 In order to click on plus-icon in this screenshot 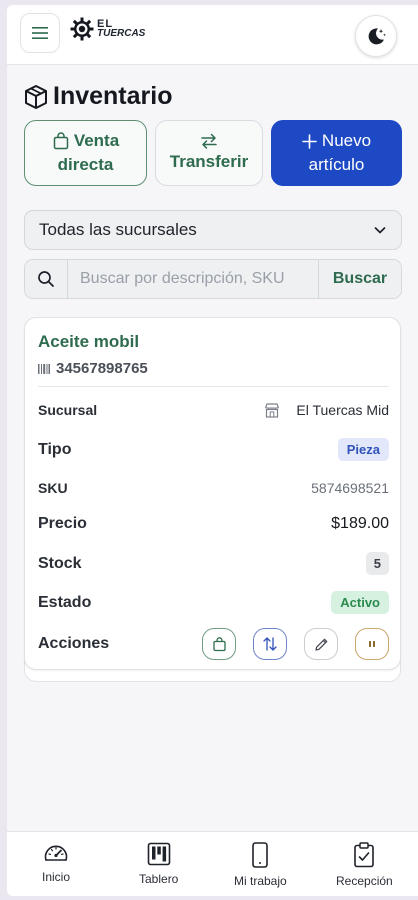, I will do `click(309, 141)`.